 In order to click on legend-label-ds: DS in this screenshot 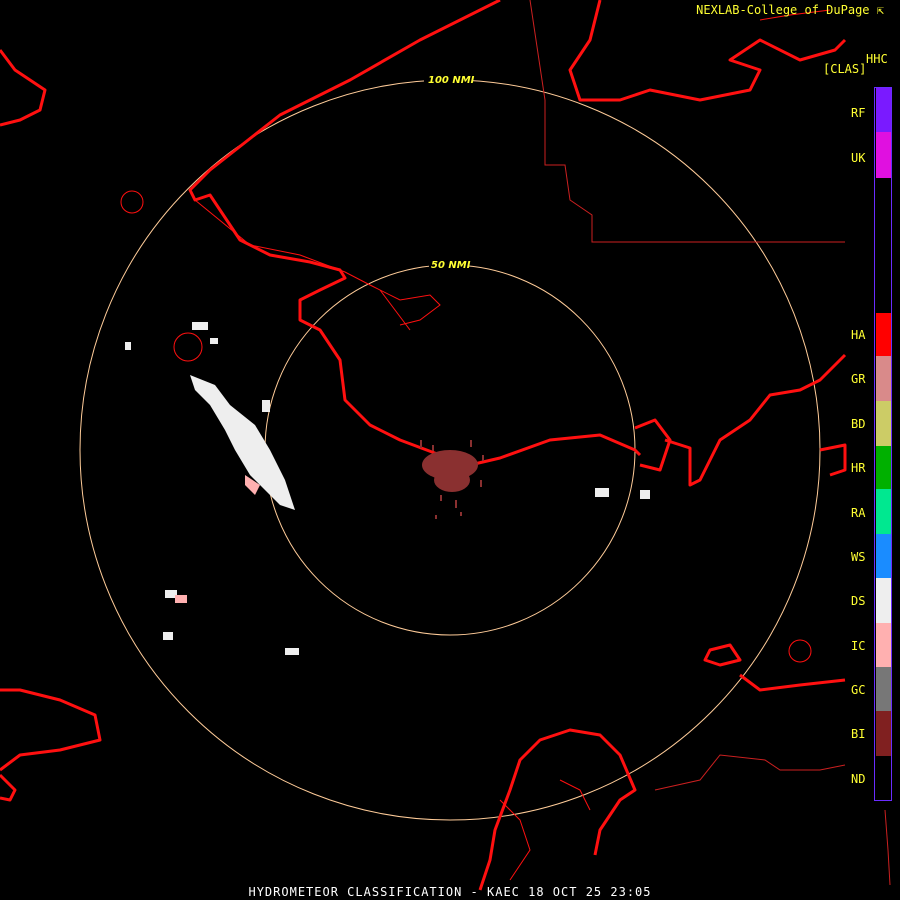, I will do `click(858, 601)`.